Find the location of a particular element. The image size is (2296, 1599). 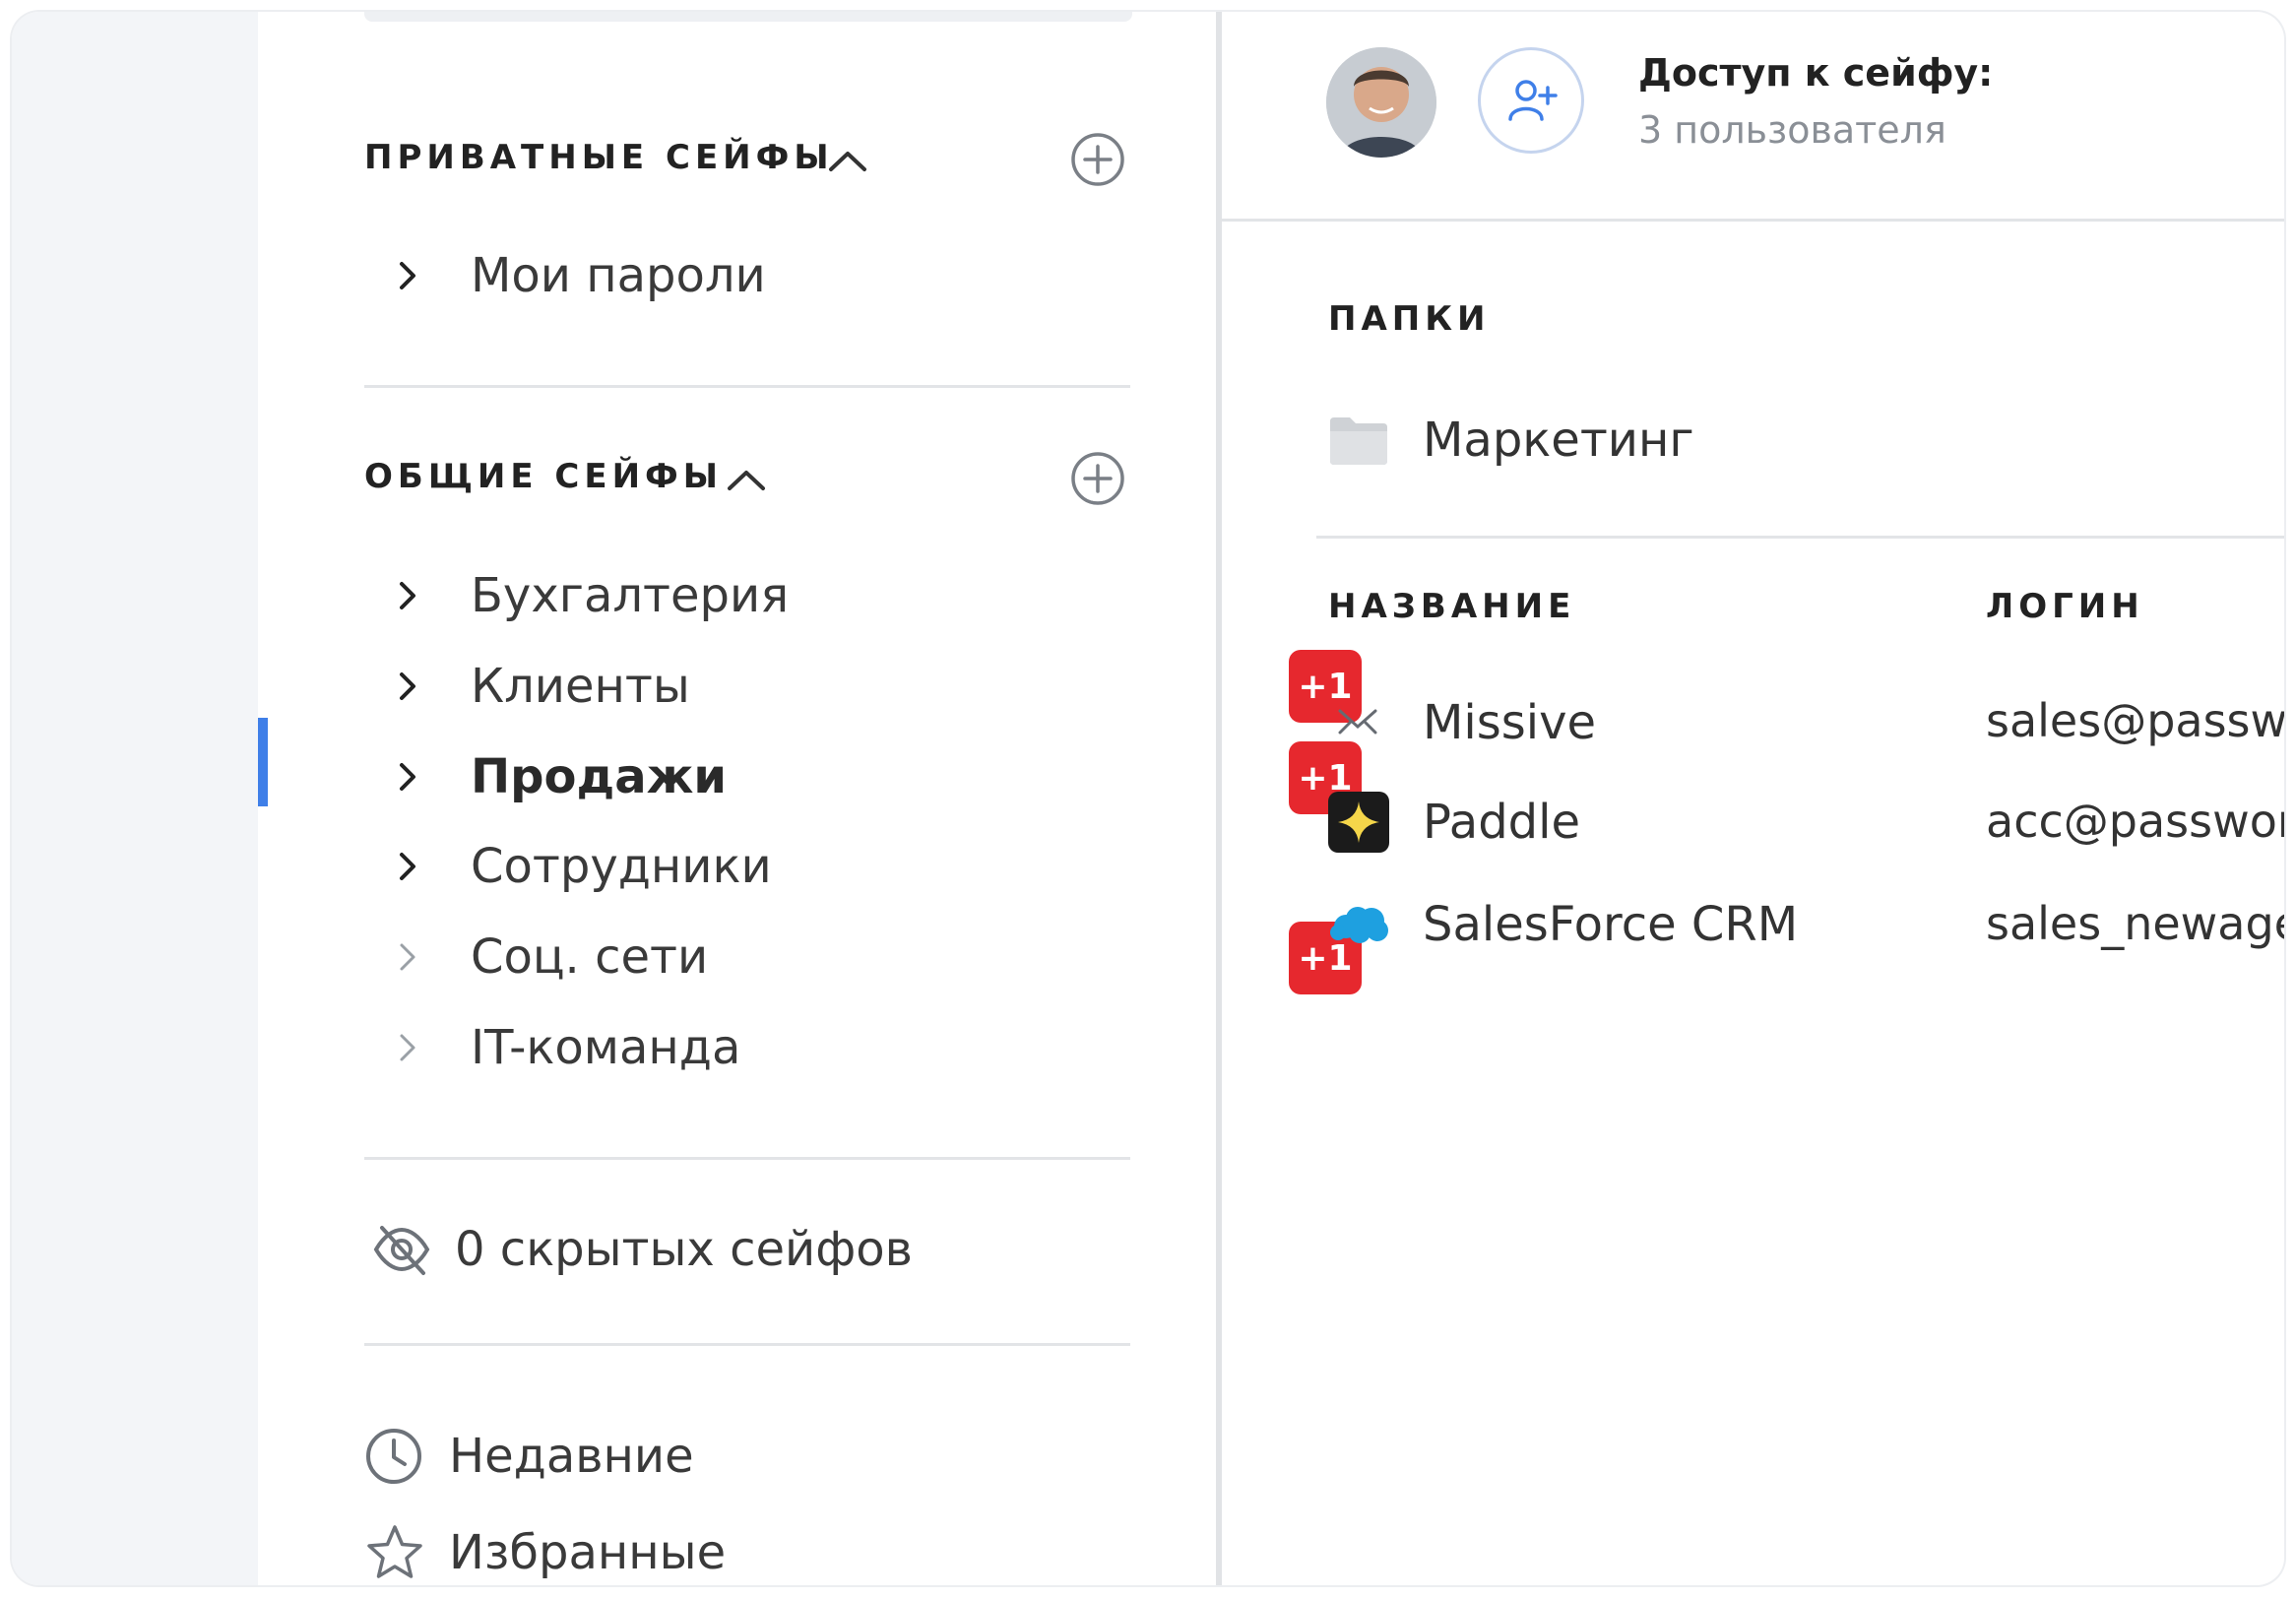

header-divider is located at coordinates (1753, 220).